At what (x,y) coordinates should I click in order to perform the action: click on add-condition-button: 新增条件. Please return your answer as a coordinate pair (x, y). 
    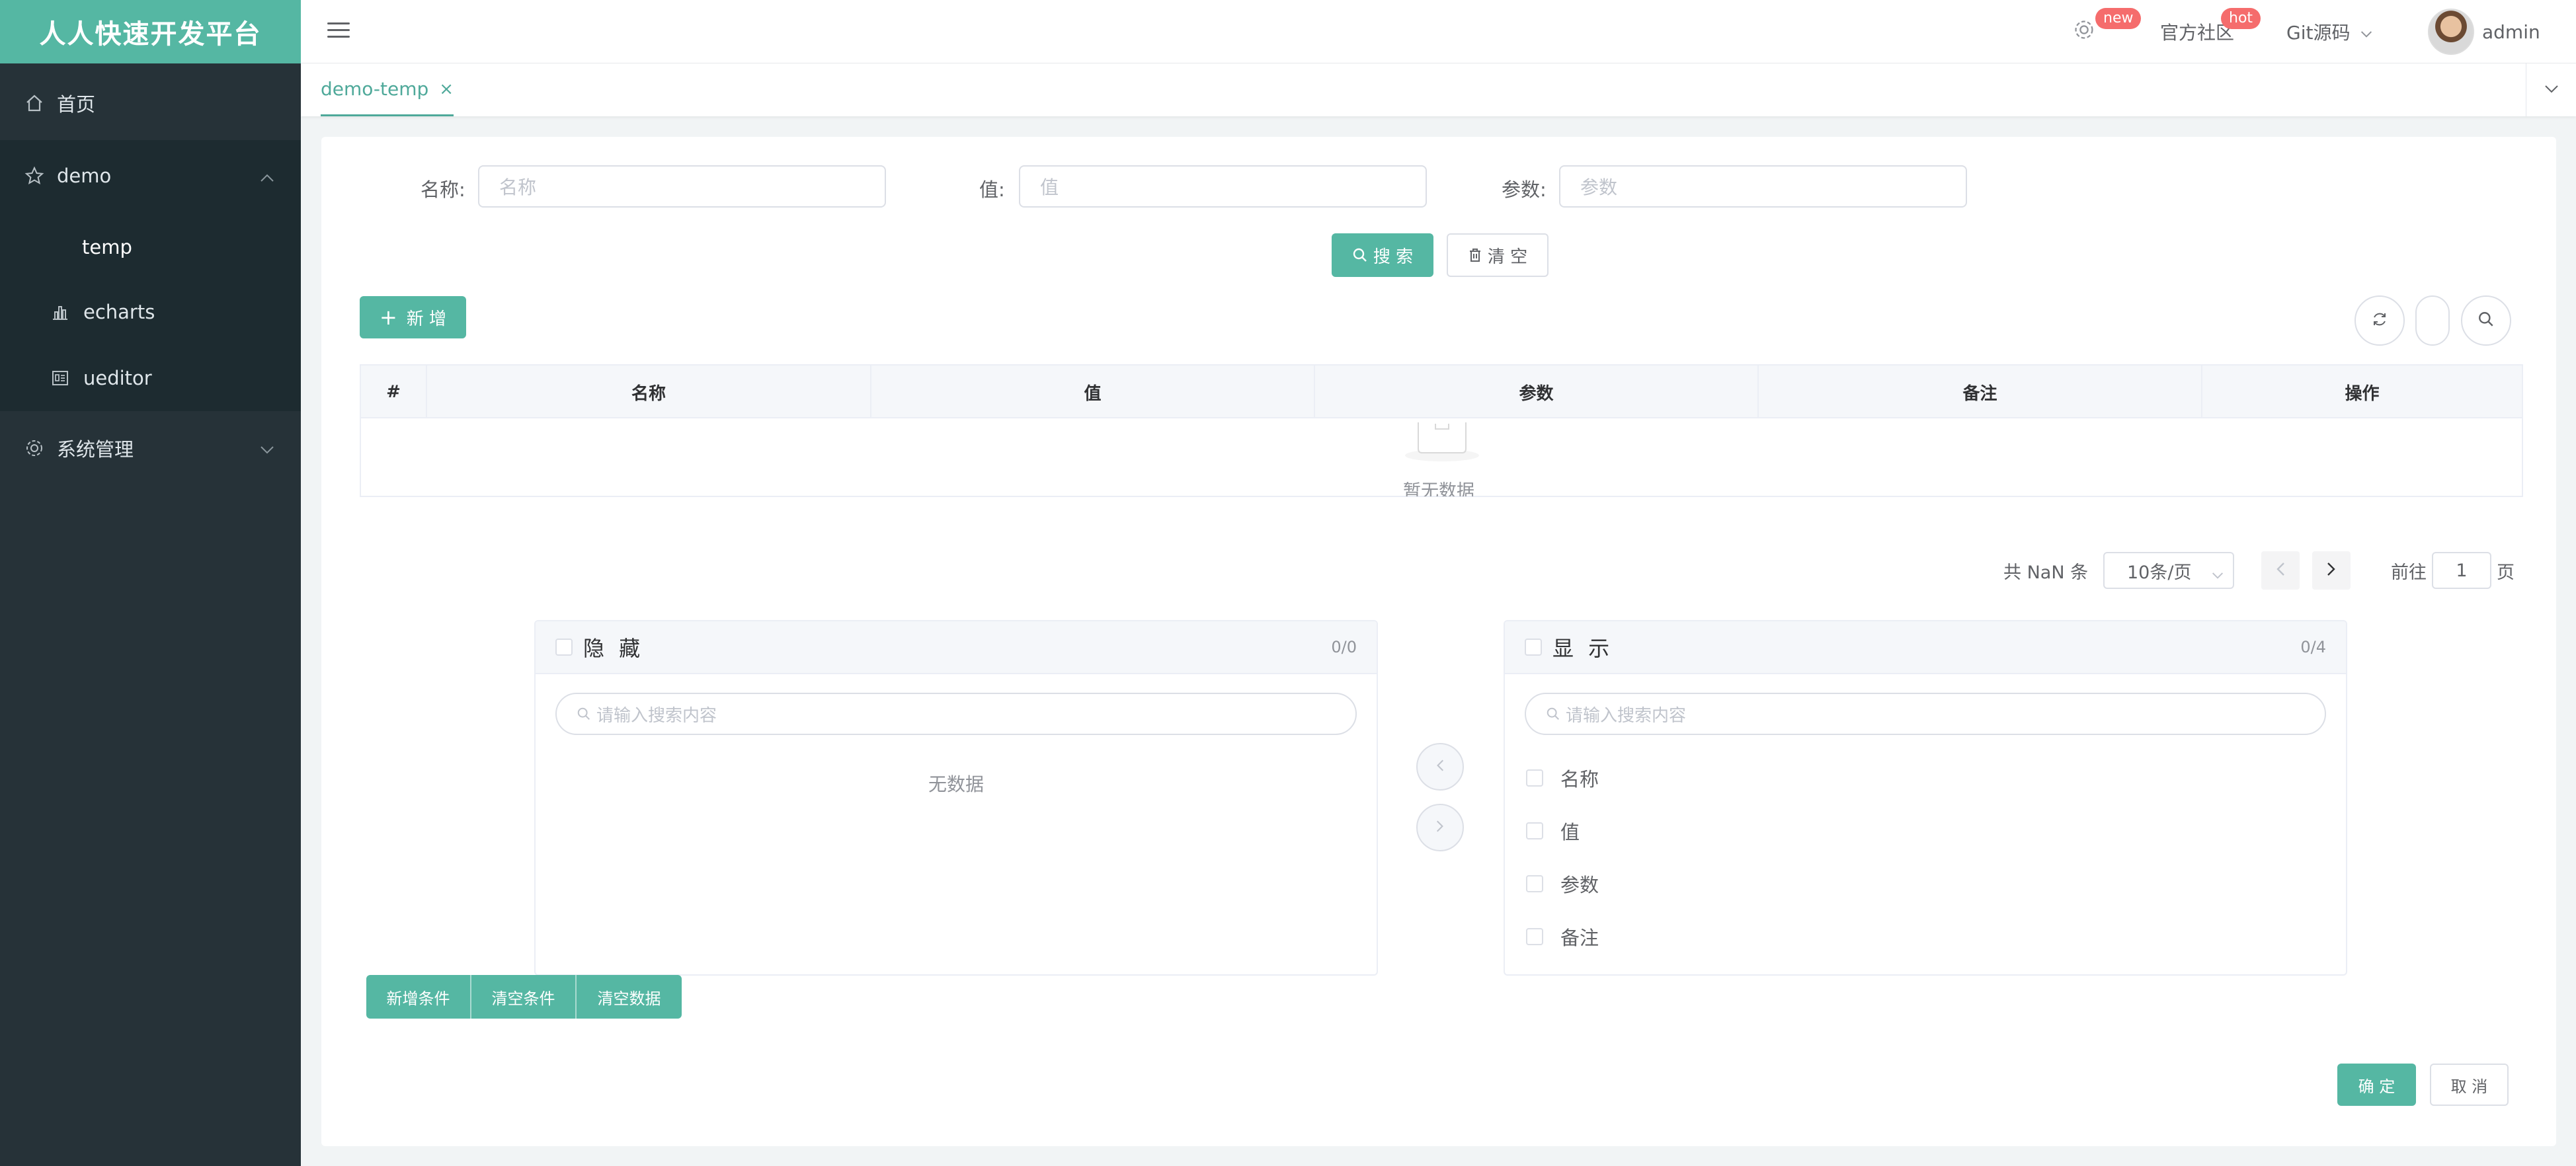
    Looking at the image, I should click on (419, 997).